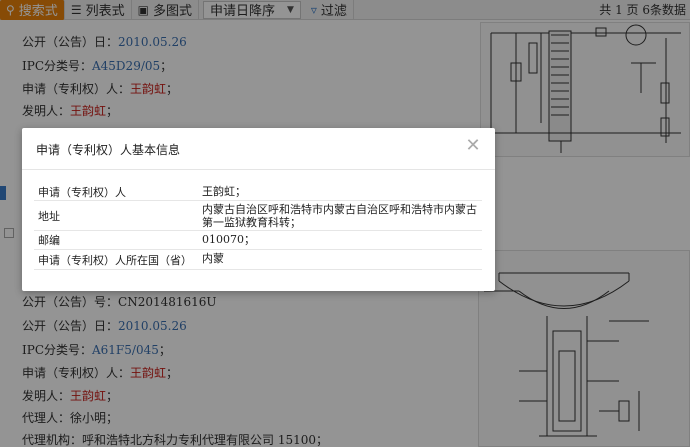 Image resolution: width=690 pixels, height=447 pixels. What do you see at coordinates (49, 216) in the screenshot?
I see `info-key: 地址` at bounding box center [49, 216].